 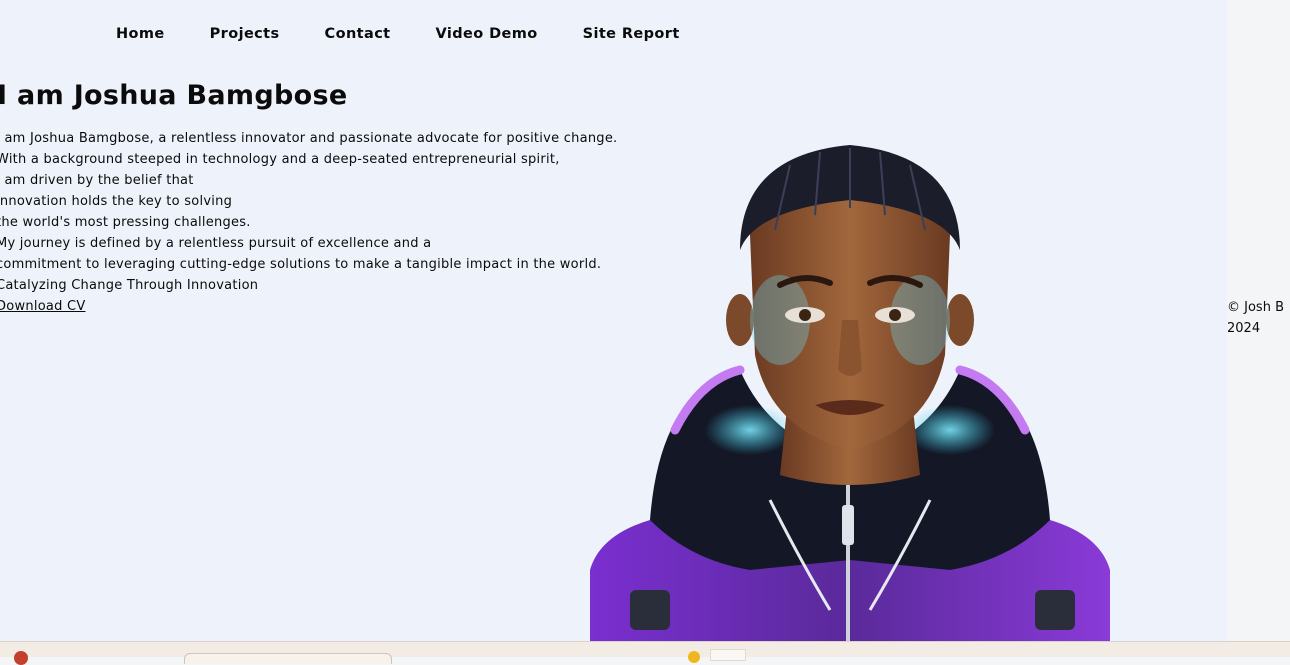 What do you see at coordinates (1255, 307) in the screenshot?
I see `copyright-line: © Josh B` at bounding box center [1255, 307].